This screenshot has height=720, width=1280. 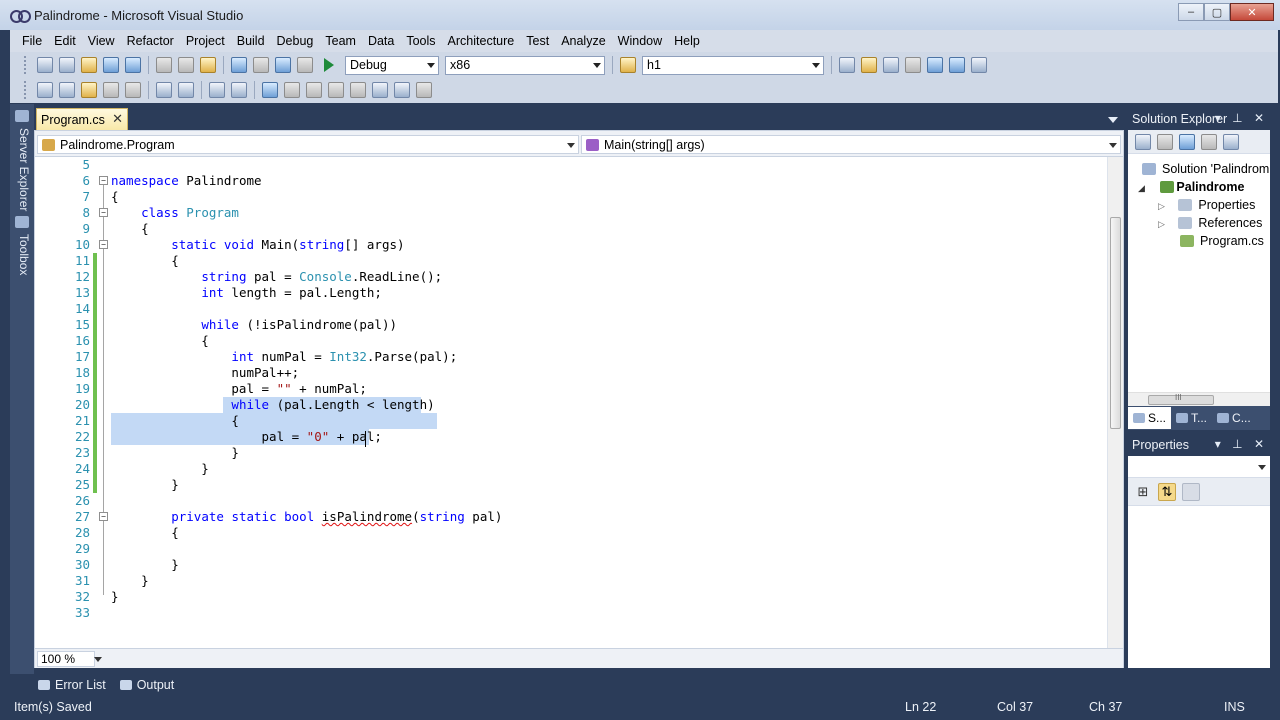 I want to click on menu-team: Team, so click(x=340, y=41).